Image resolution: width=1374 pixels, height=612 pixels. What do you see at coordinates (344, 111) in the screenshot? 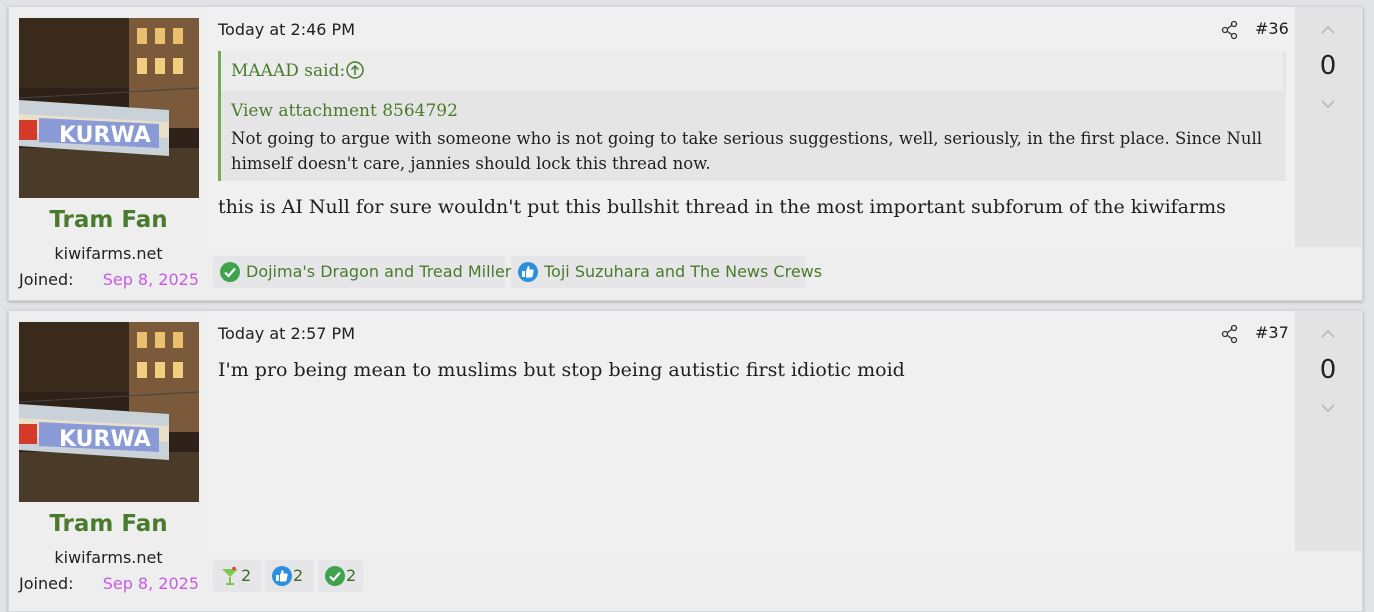
I see `attachment-link: View attachment 8564792` at bounding box center [344, 111].